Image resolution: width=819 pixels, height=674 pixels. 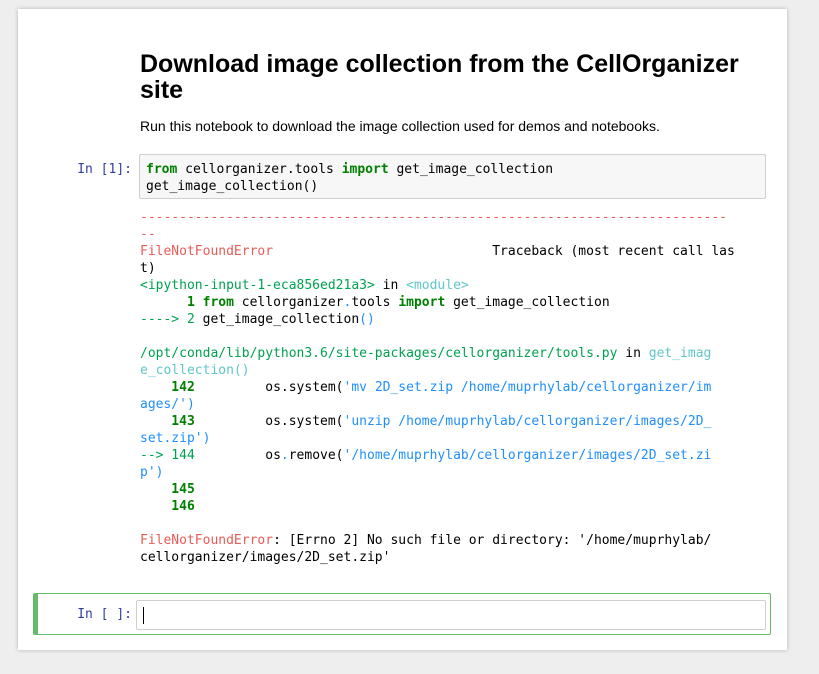 What do you see at coordinates (232, 186) in the screenshot?
I see `code-text: get_image_collection()` at bounding box center [232, 186].